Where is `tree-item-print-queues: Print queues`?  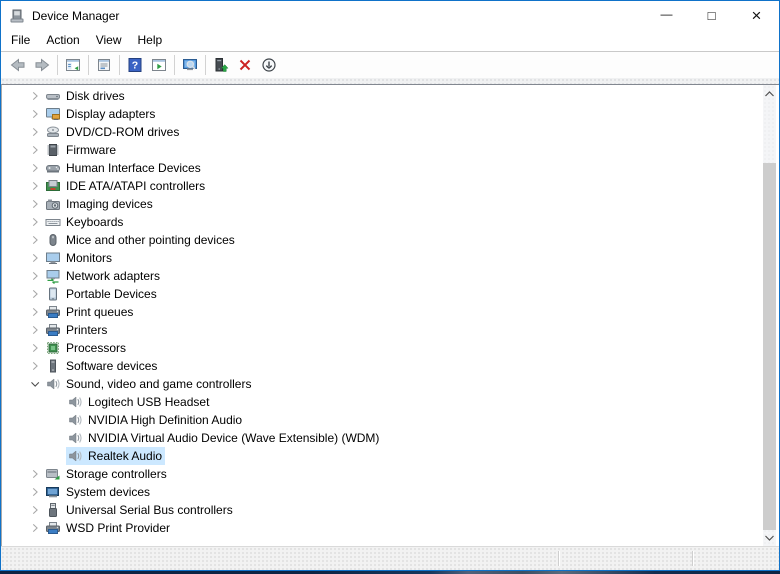 tree-item-print-queues: Print queues is located at coordinates (390, 312).